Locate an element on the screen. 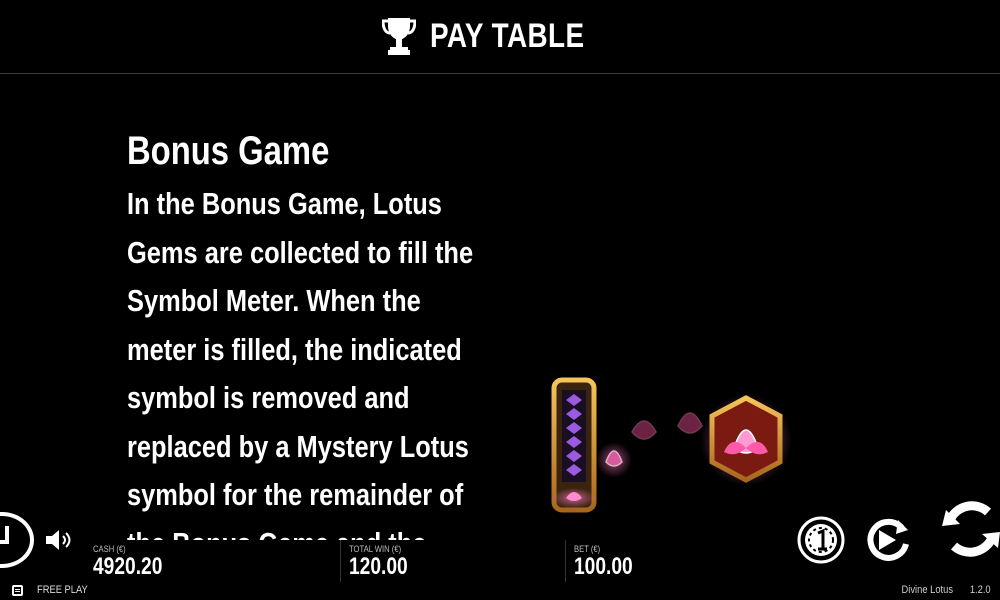  lotus-gem-trail-icon is located at coordinates (649, 445).